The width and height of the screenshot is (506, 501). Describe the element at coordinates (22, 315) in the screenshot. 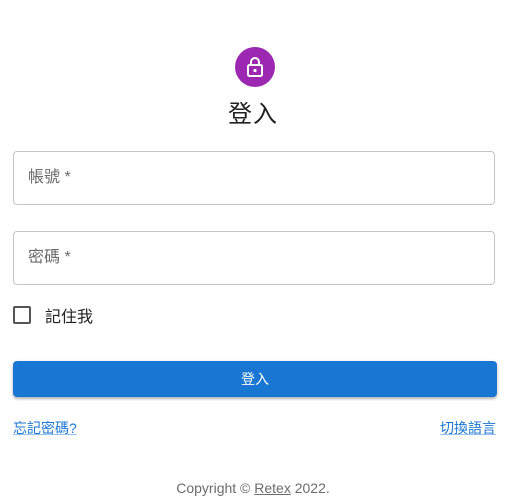

I see `remember-me-checkbox` at that location.